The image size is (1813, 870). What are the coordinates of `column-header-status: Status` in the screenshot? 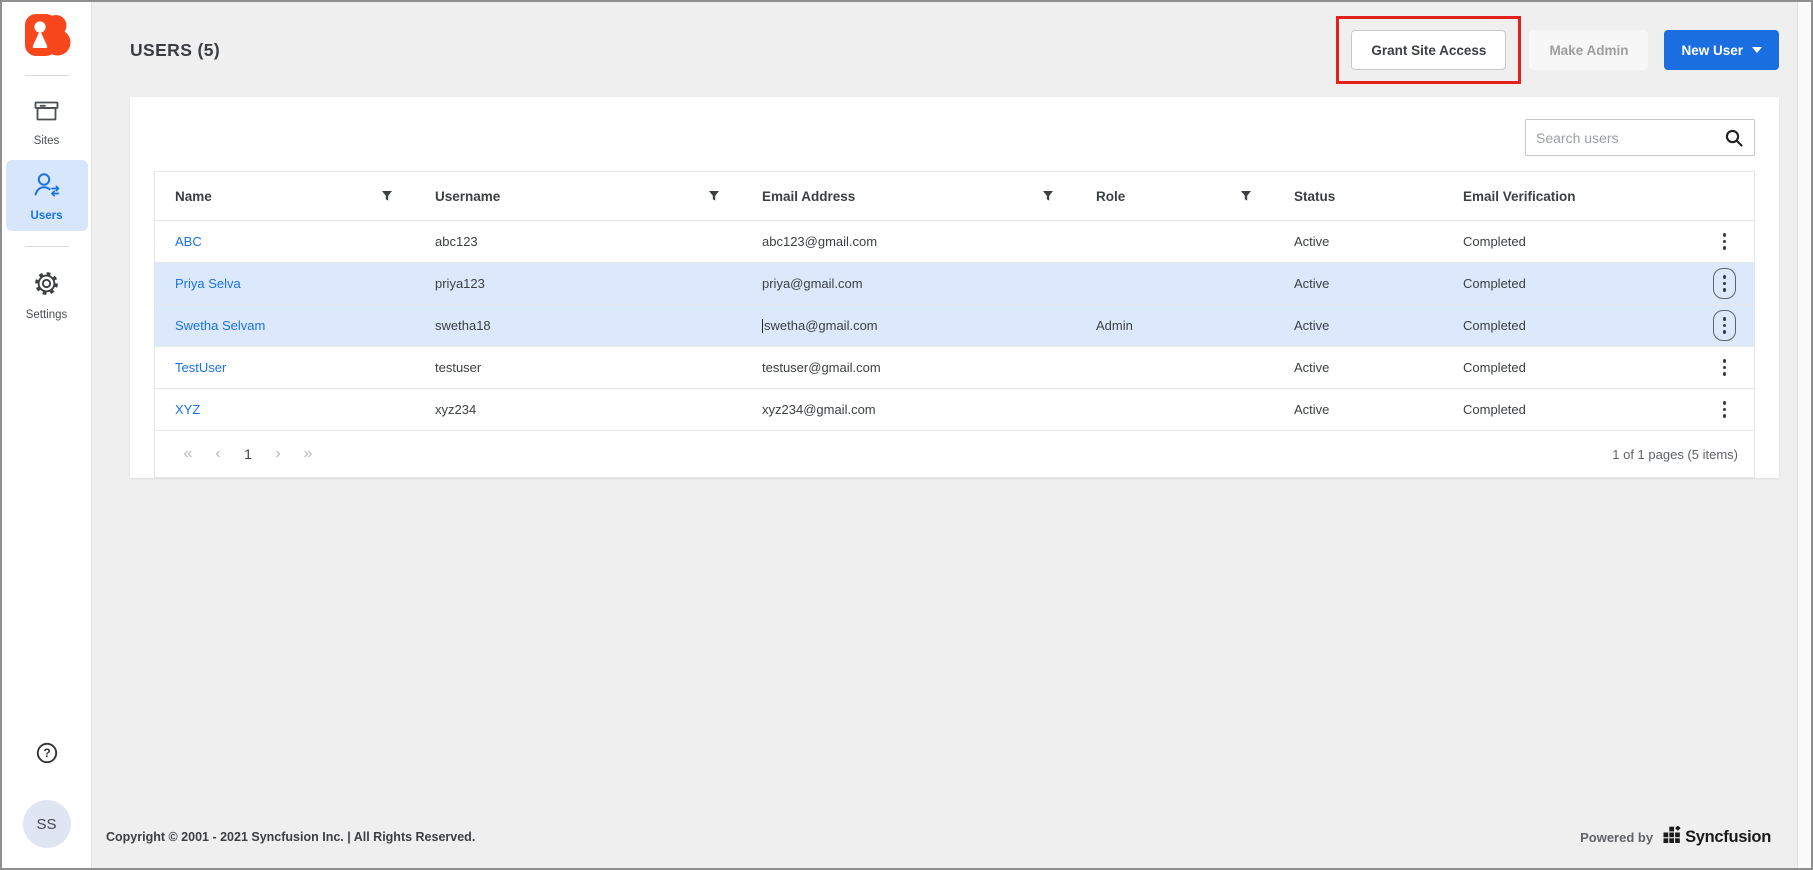 It's located at (1358, 196).